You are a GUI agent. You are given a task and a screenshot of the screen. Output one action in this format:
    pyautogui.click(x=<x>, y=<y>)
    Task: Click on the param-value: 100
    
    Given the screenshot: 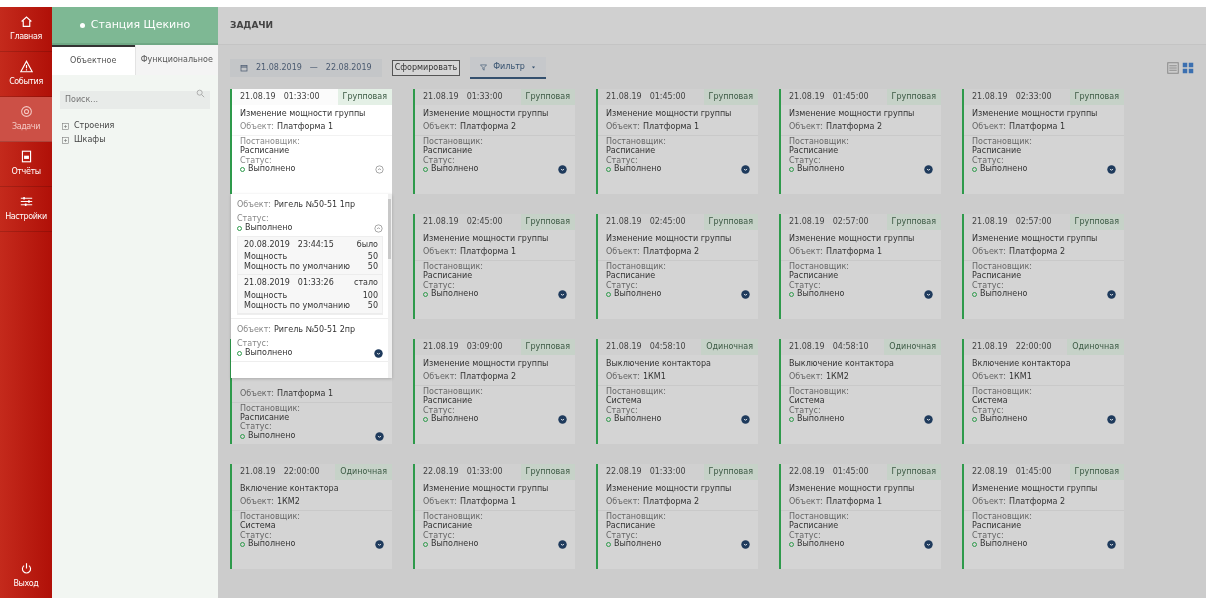 What is the action you would take?
    pyautogui.click(x=370, y=295)
    